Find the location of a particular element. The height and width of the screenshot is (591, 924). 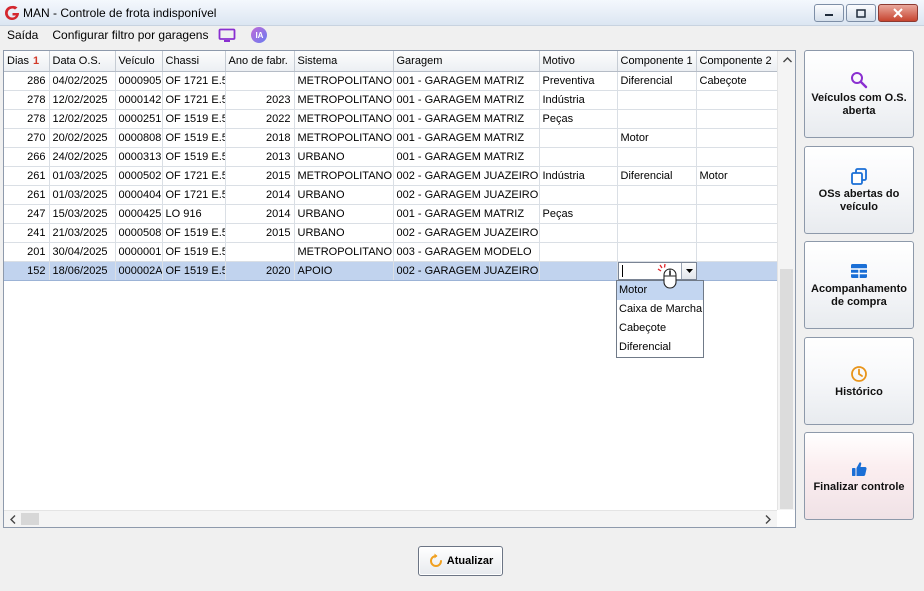

maximize-button is located at coordinates (861, 13).